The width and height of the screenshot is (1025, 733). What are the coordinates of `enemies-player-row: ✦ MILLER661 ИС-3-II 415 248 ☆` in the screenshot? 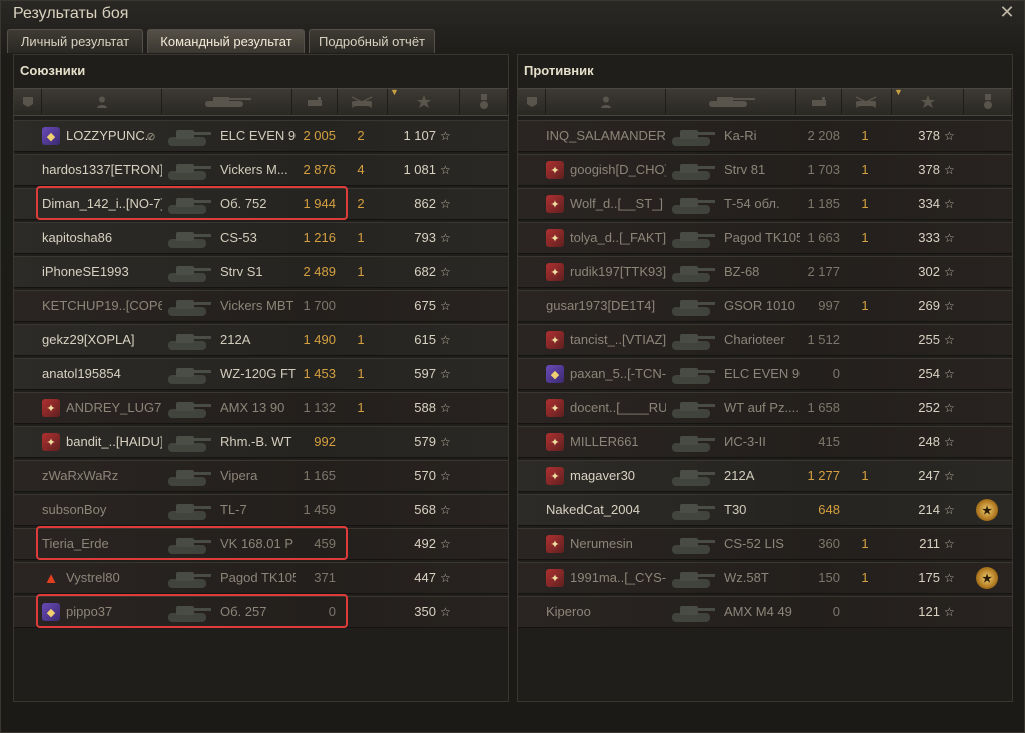 It's located at (765, 442).